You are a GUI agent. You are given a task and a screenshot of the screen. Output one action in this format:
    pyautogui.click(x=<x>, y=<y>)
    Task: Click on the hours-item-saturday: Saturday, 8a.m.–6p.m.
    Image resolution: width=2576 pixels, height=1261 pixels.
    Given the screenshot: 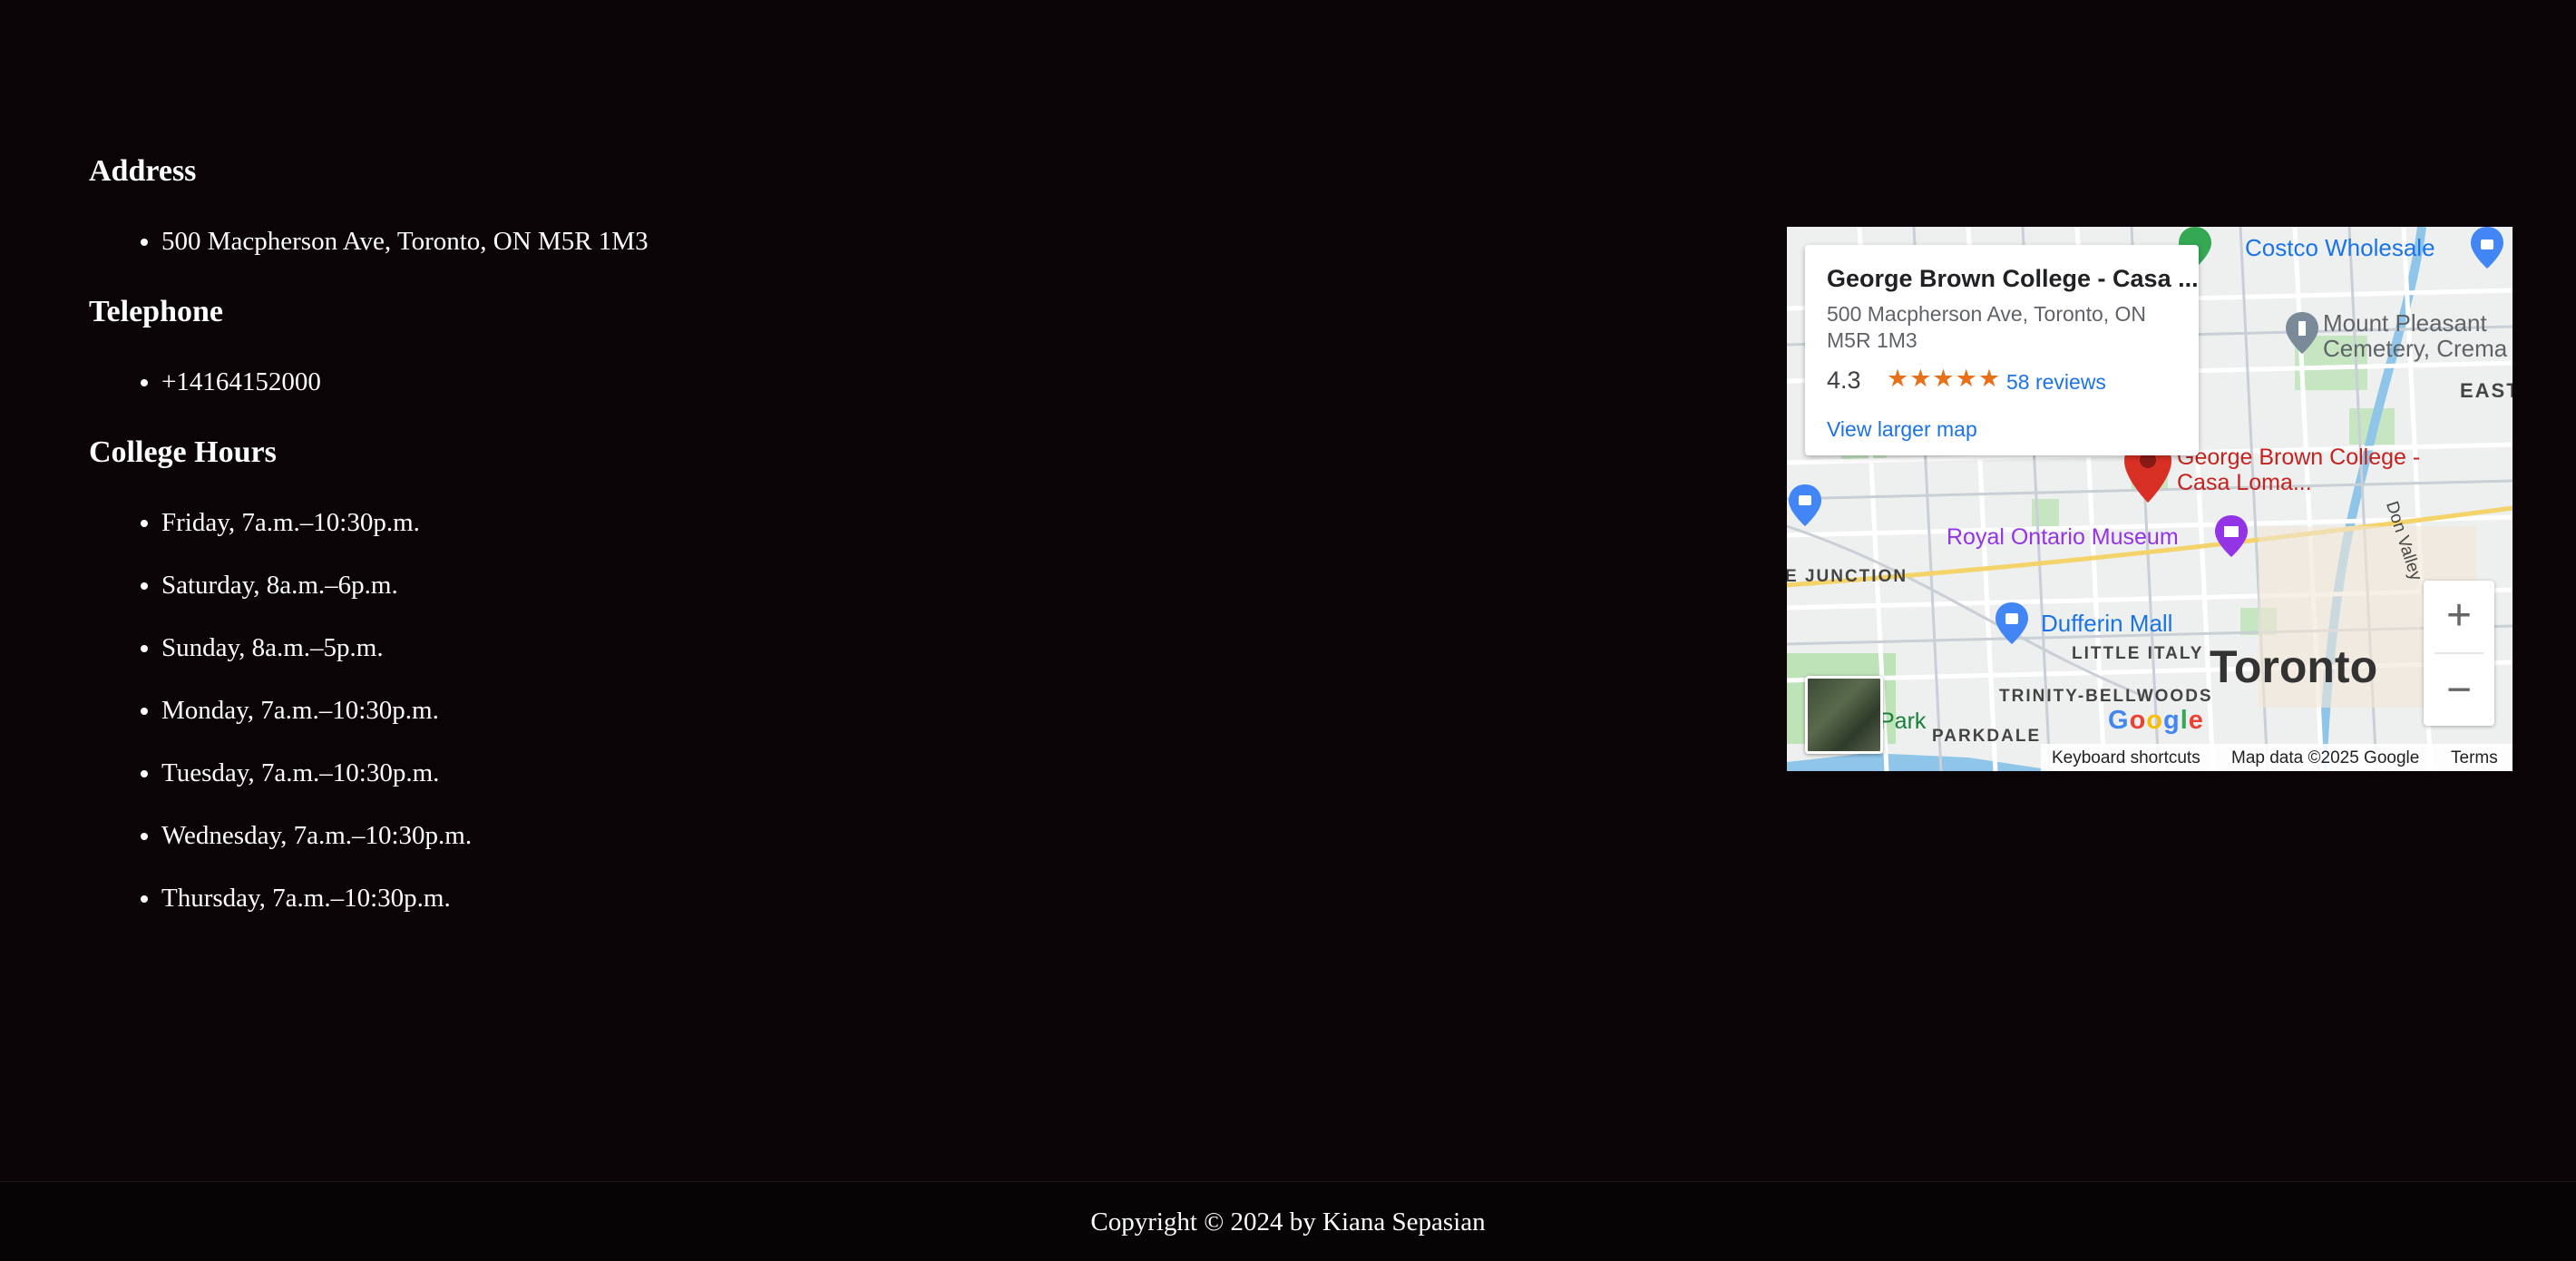 What is the action you would take?
    pyautogui.click(x=316, y=585)
    